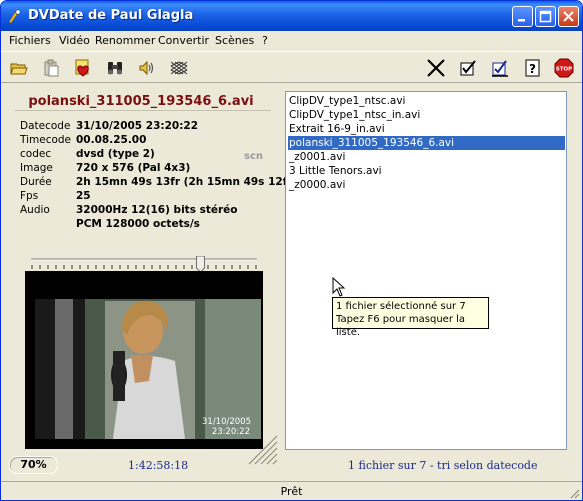  Describe the element at coordinates (187, 182) in the screenshot. I see `duree-value: 2h 15mn 49s 13fr (2h 15mn 49s 12fr)` at that location.